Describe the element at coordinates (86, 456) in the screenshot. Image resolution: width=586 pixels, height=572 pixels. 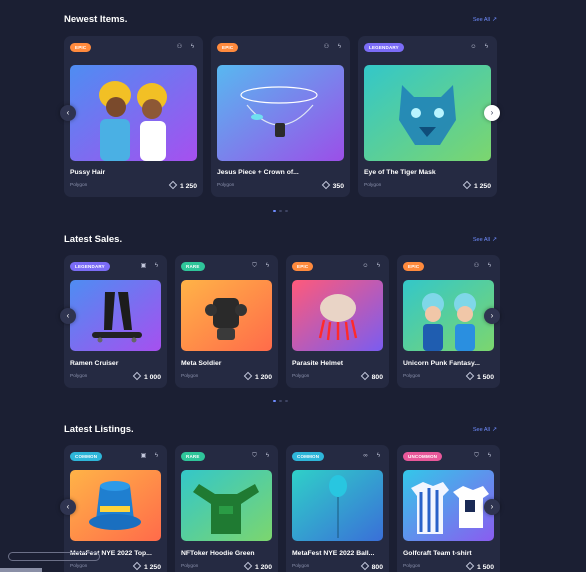
I see `rarity-badge: COMMON` at that location.